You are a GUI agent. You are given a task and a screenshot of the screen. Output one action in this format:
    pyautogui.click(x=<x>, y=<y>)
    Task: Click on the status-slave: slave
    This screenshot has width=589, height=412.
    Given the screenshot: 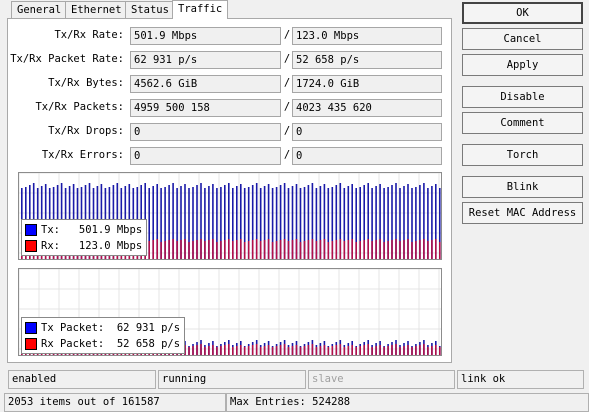 What is the action you would take?
    pyautogui.click(x=381, y=379)
    